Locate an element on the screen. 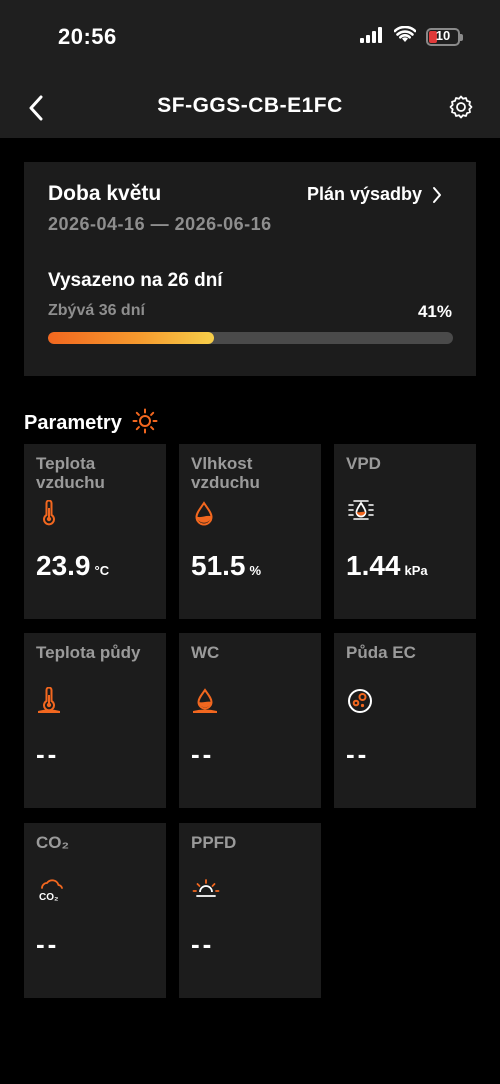 The height and width of the screenshot is (1084, 500). param-value-number: 51.5 is located at coordinates (218, 565).